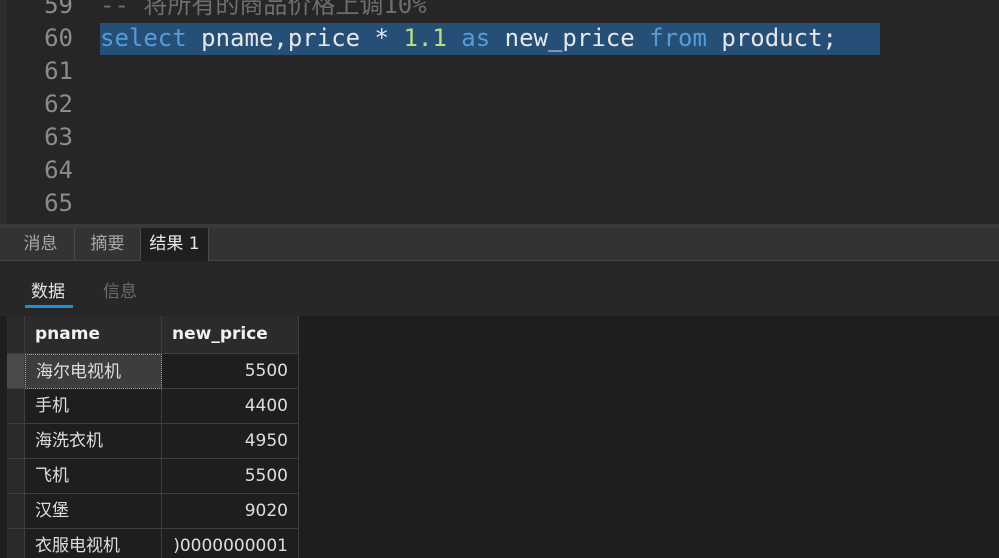  What do you see at coordinates (499, 244) in the screenshot?
I see `result-tab-bar: 消息 摘要 结果 1` at bounding box center [499, 244].